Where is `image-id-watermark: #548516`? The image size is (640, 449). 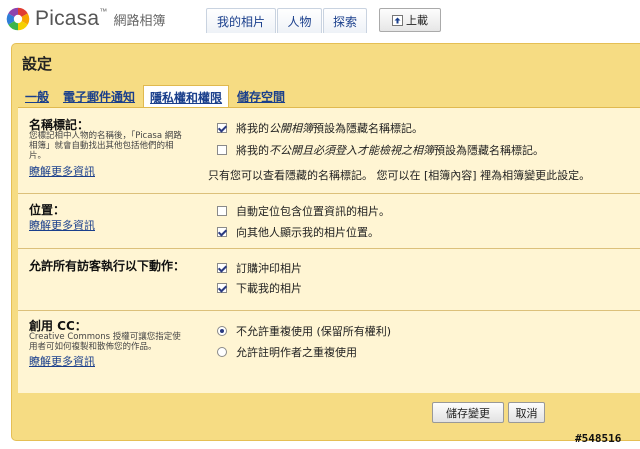 image-id-watermark: #548516 is located at coordinates (598, 438).